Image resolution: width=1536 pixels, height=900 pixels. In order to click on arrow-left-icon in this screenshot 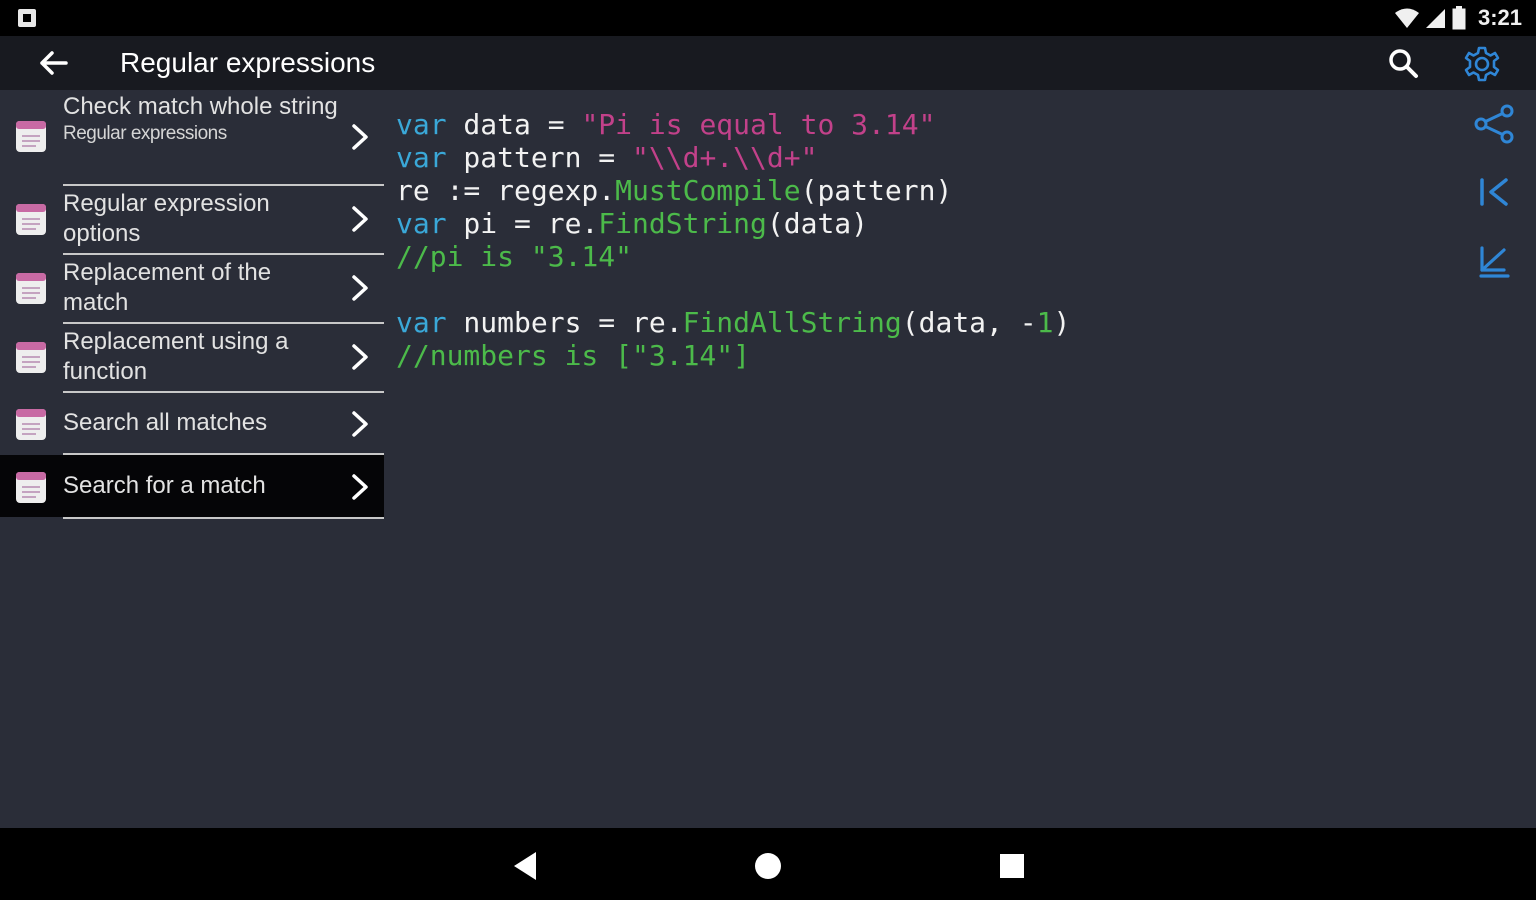, I will do `click(54, 63)`.